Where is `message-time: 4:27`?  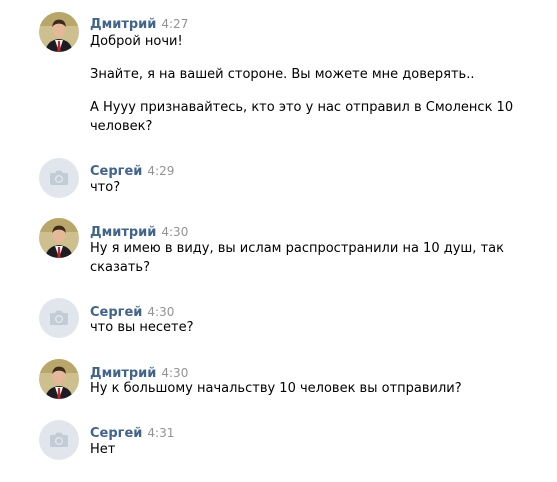
message-time: 4:27 is located at coordinates (174, 24).